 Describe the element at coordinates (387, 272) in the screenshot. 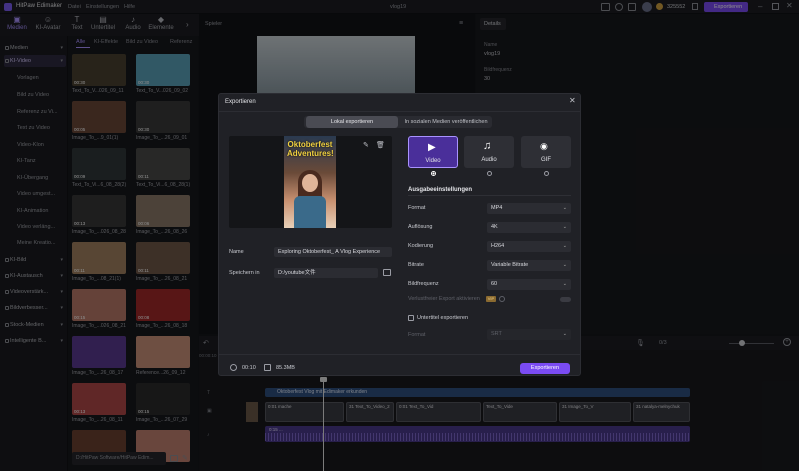

I see `folder-browse-icon` at that location.